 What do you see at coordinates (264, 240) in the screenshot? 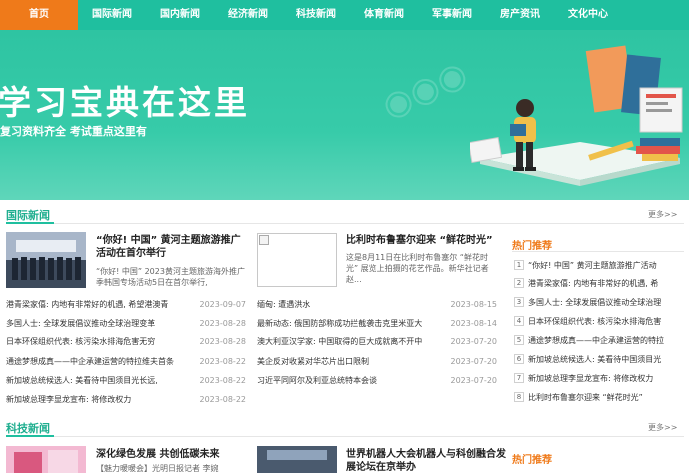
I see `broken-image-icon` at bounding box center [264, 240].